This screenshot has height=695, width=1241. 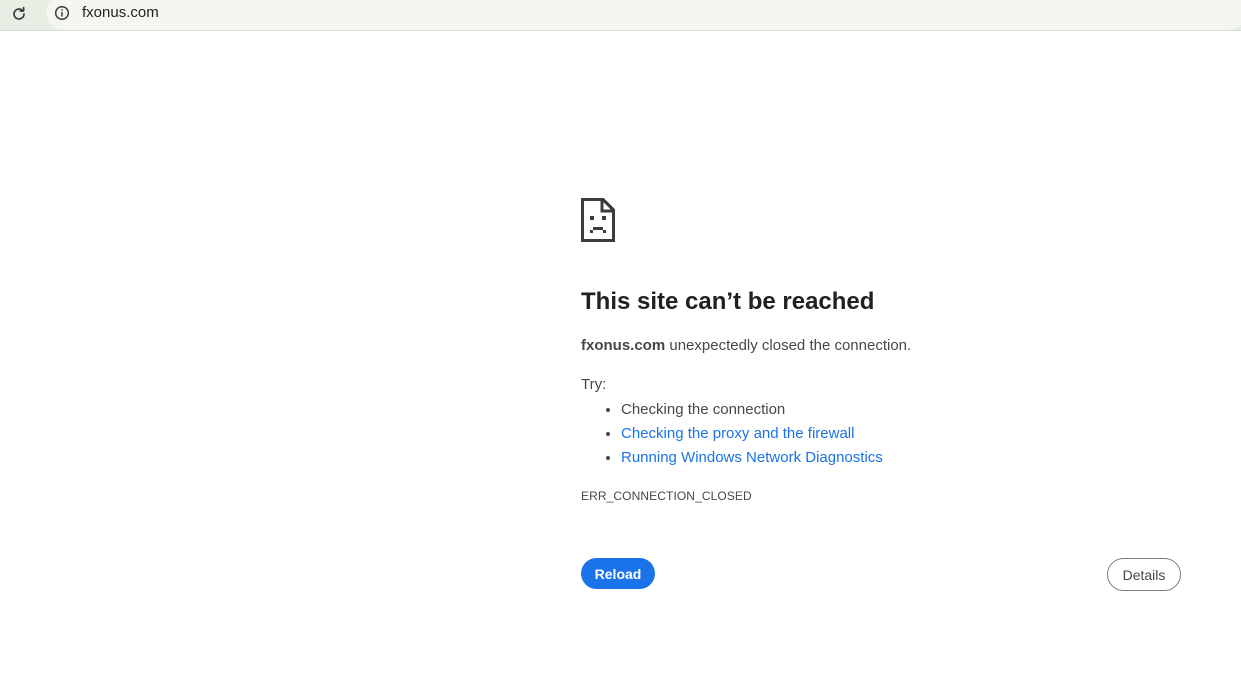 What do you see at coordinates (788, 345) in the screenshot?
I see `error-message: unexpectedly closed the connection.` at bounding box center [788, 345].